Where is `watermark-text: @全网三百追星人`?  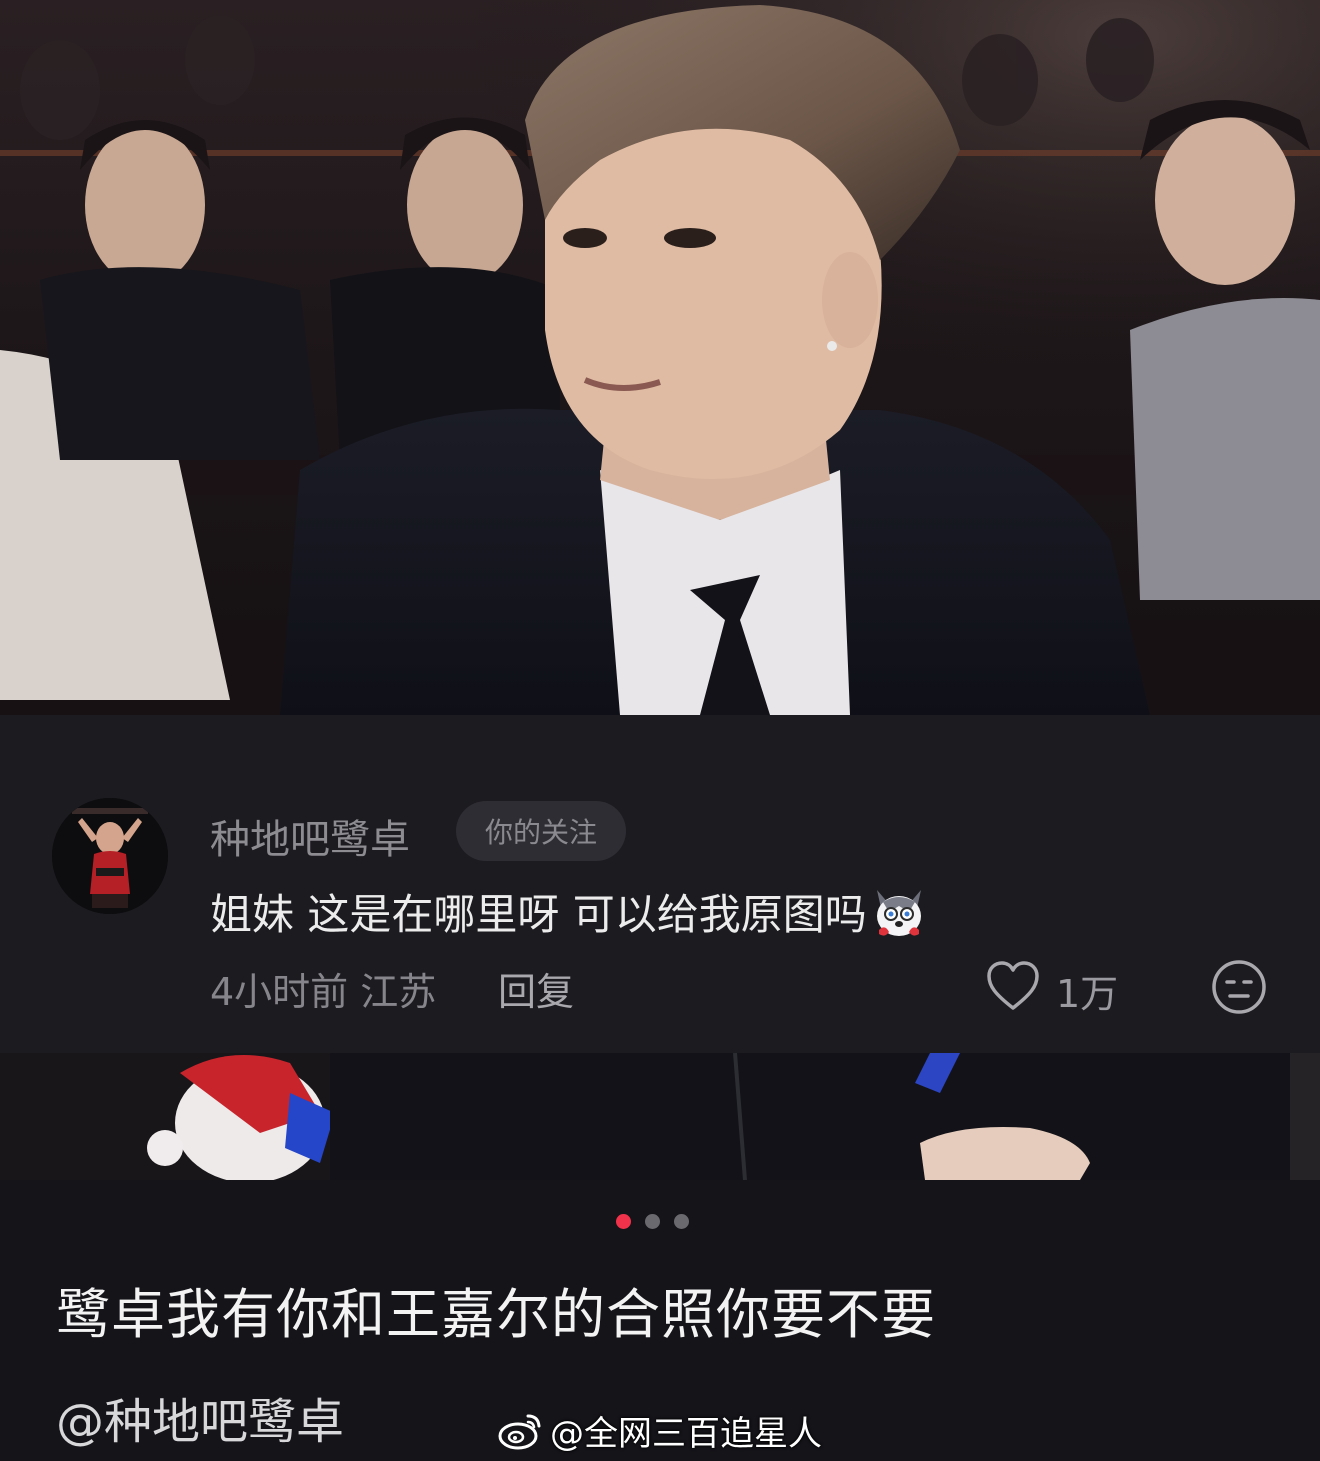
watermark-text: @全网三百追星人 is located at coordinates (686, 1433).